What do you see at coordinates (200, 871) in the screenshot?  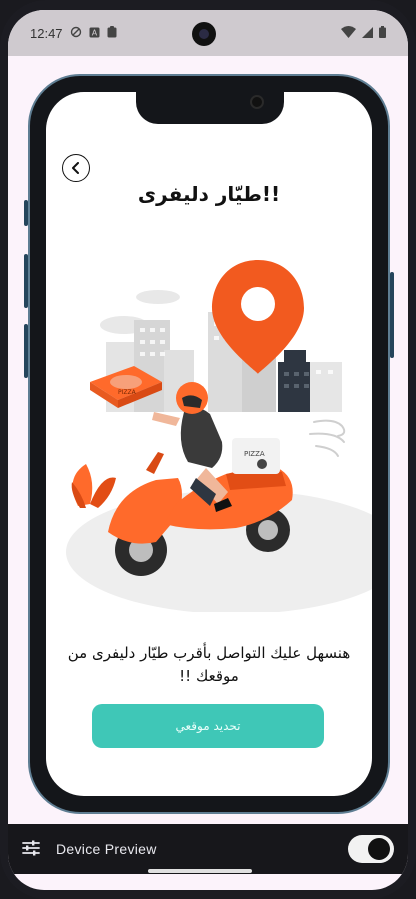 I see `home-indicator` at bounding box center [200, 871].